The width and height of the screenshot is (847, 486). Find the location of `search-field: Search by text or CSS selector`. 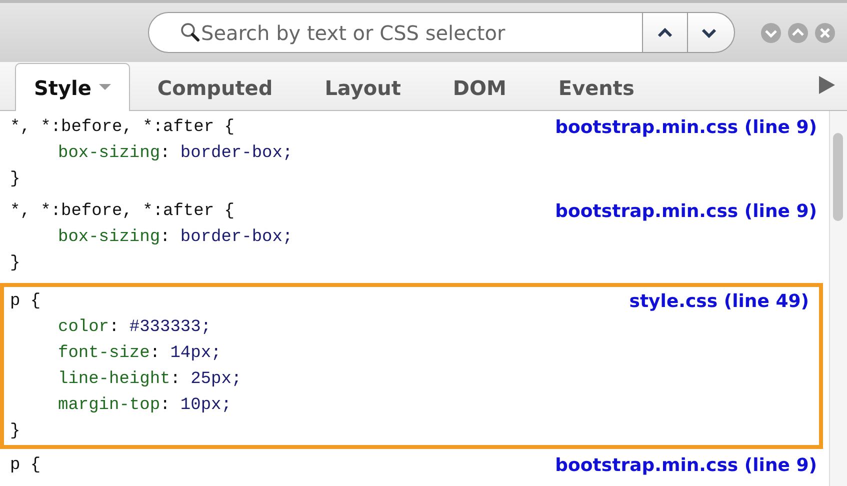

search-field: Search by text or CSS selector is located at coordinates (395, 32).